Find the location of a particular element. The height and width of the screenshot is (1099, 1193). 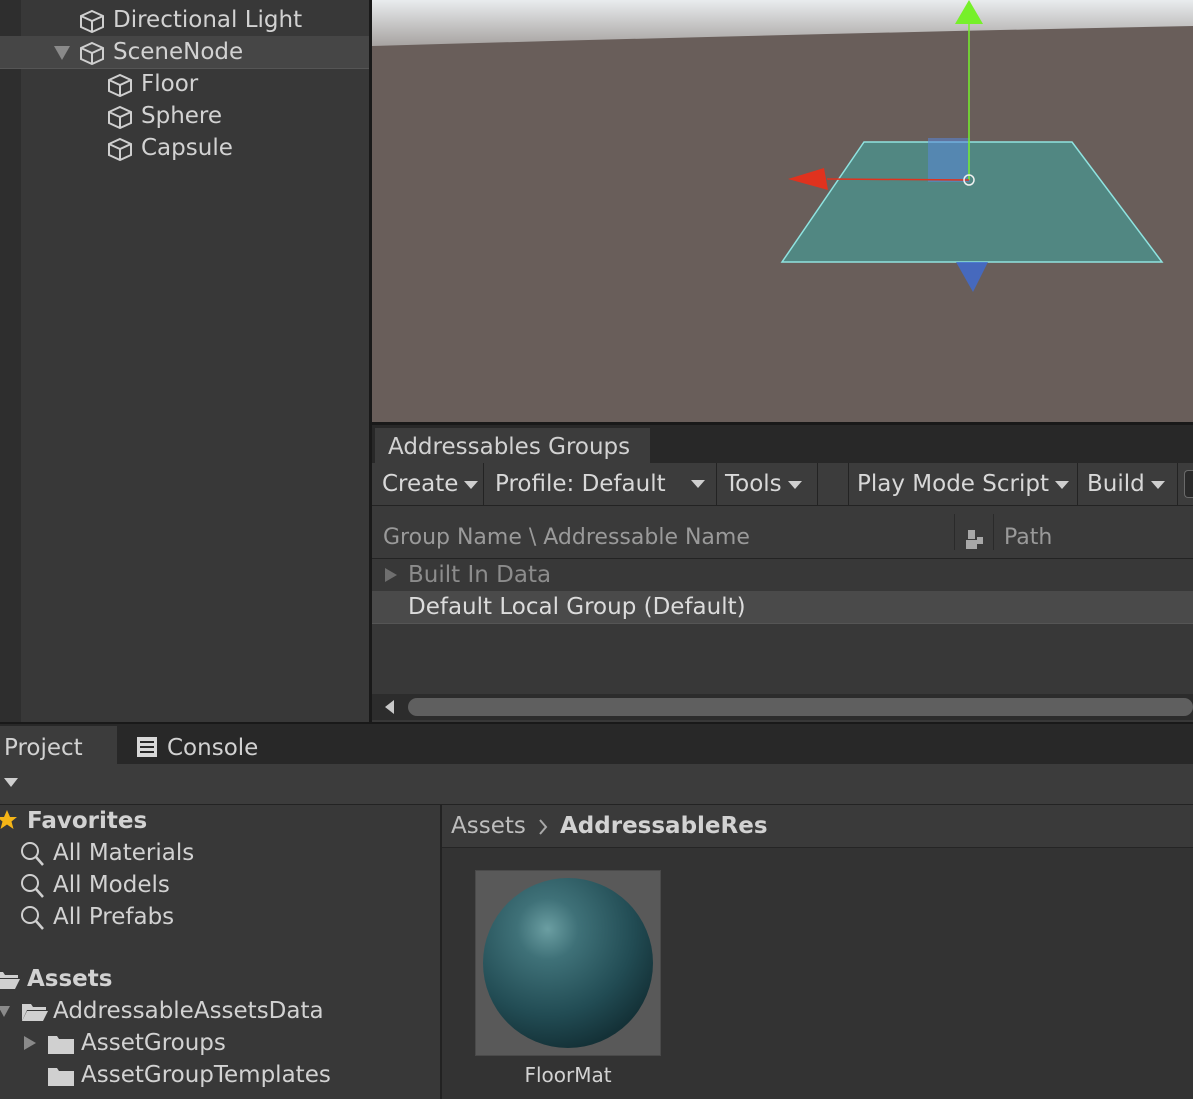

addressables-tab-bar: Addressables Groups is located at coordinates (782, 444).